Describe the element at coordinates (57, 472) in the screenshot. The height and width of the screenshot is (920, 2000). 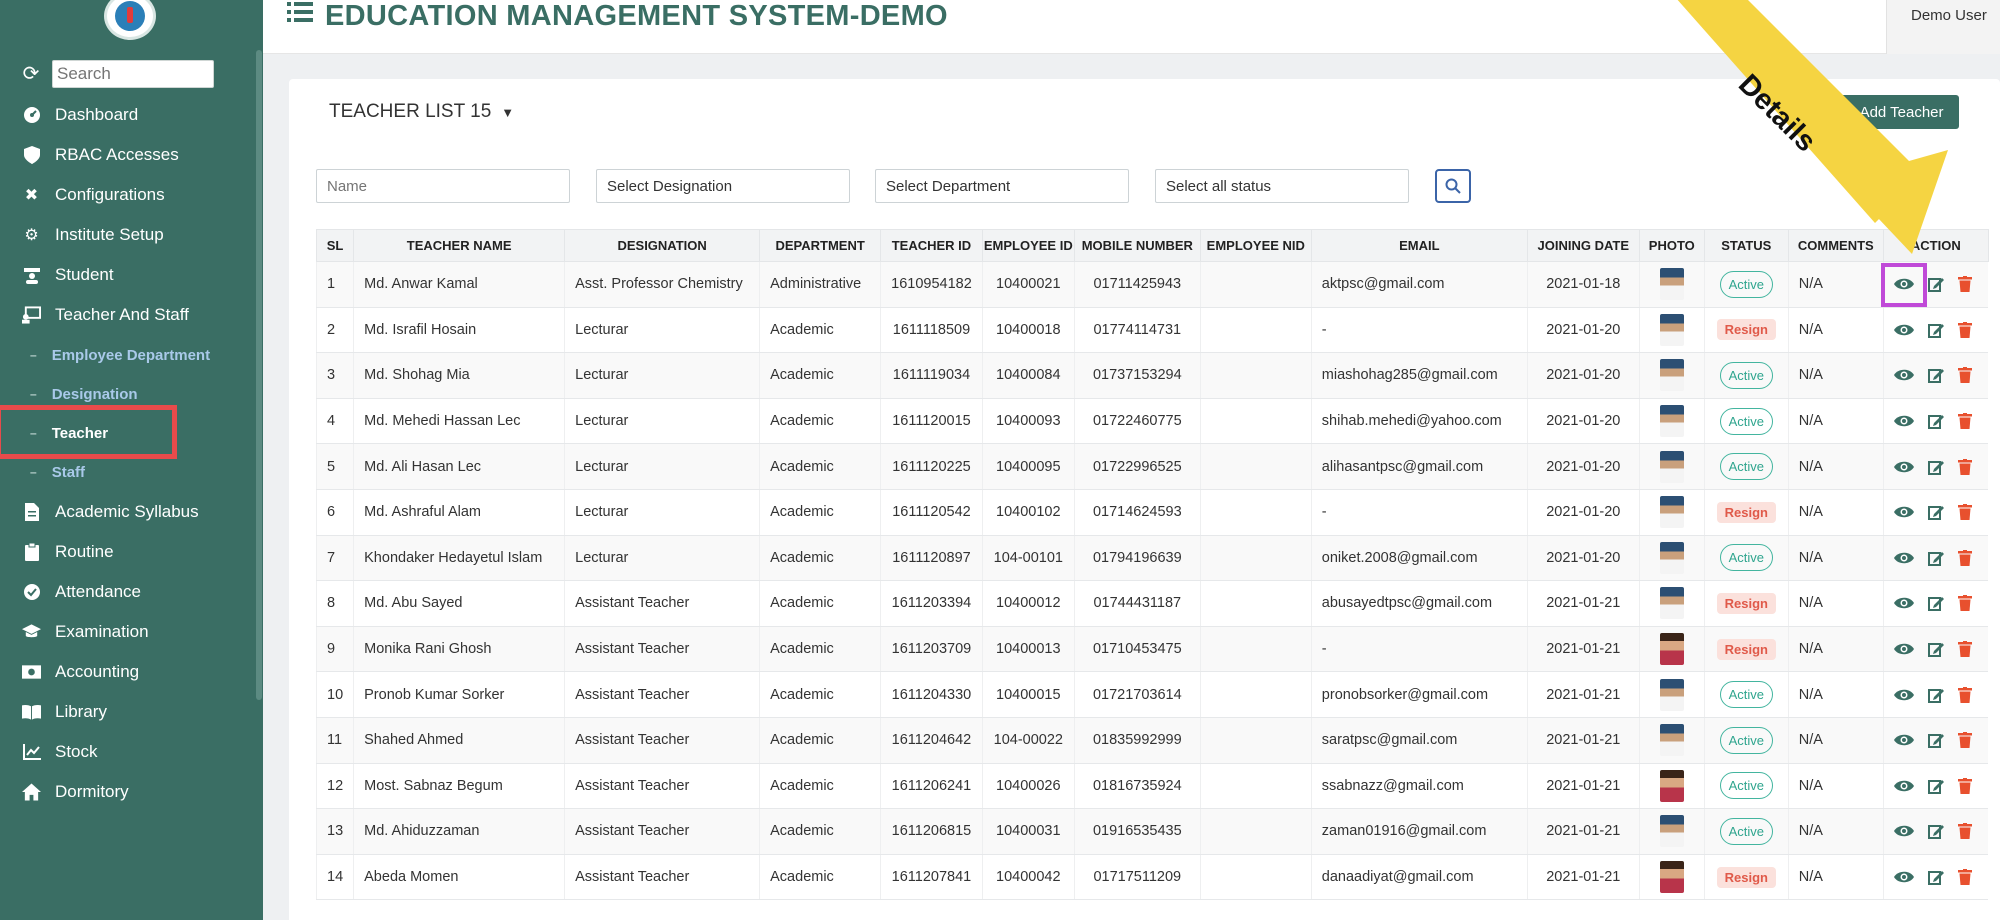
I see `sidebar-subitem-staff: – Staff` at that location.